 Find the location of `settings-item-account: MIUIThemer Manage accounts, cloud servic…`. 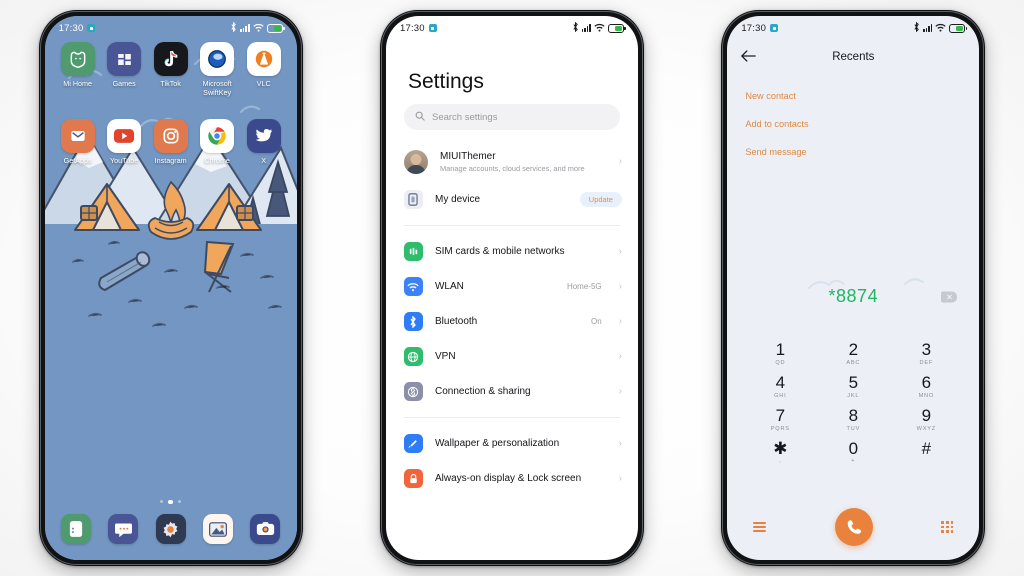

settings-item-account: MIUIThemer Manage accounts, cloud servic… is located at coordinates (512, 162).